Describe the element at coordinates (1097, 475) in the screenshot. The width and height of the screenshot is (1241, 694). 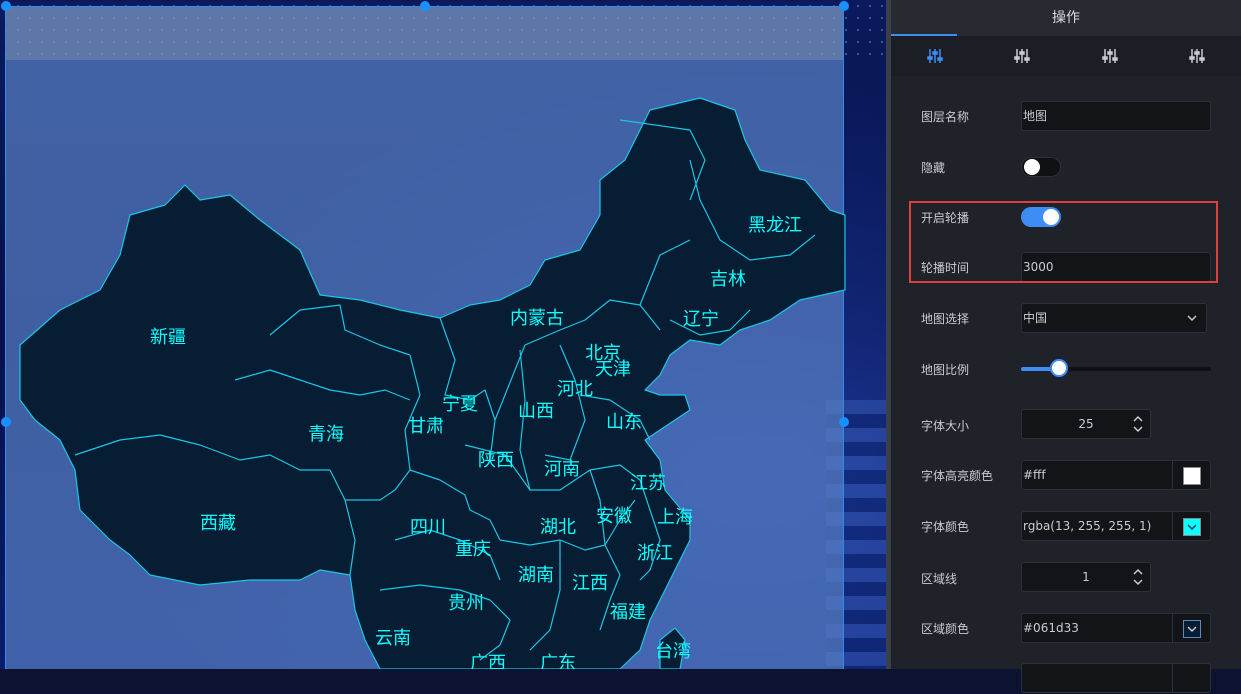
I see `font-highlight-color-input: #fff` at that location.